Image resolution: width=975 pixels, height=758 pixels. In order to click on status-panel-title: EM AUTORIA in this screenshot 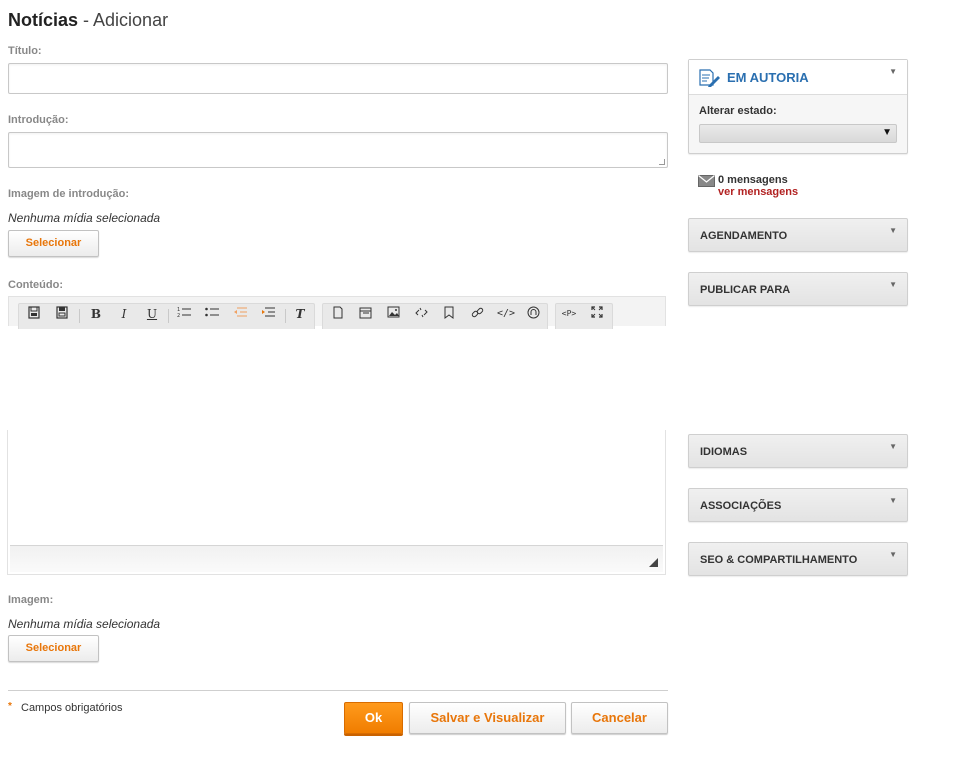, I will do `click(768, 77)`.